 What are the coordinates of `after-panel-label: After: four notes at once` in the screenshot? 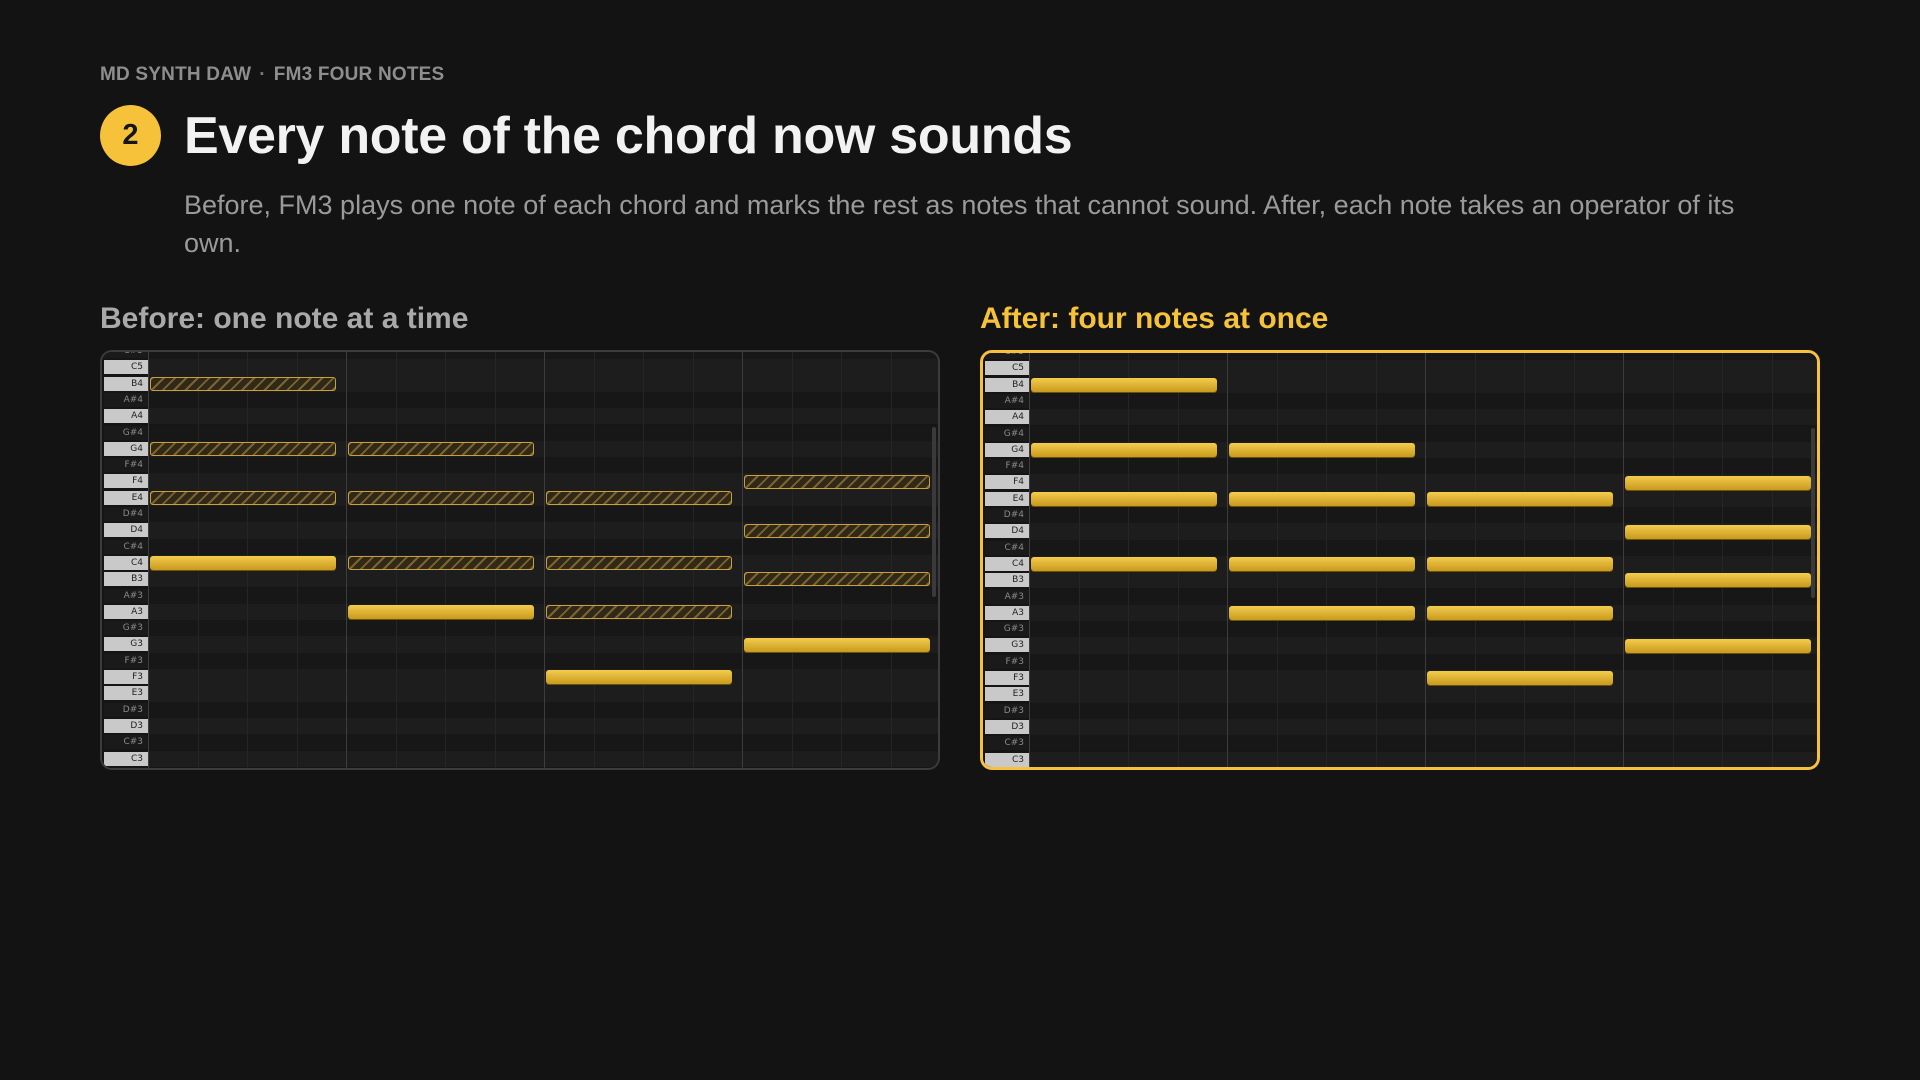 It's located at (1154, 318).